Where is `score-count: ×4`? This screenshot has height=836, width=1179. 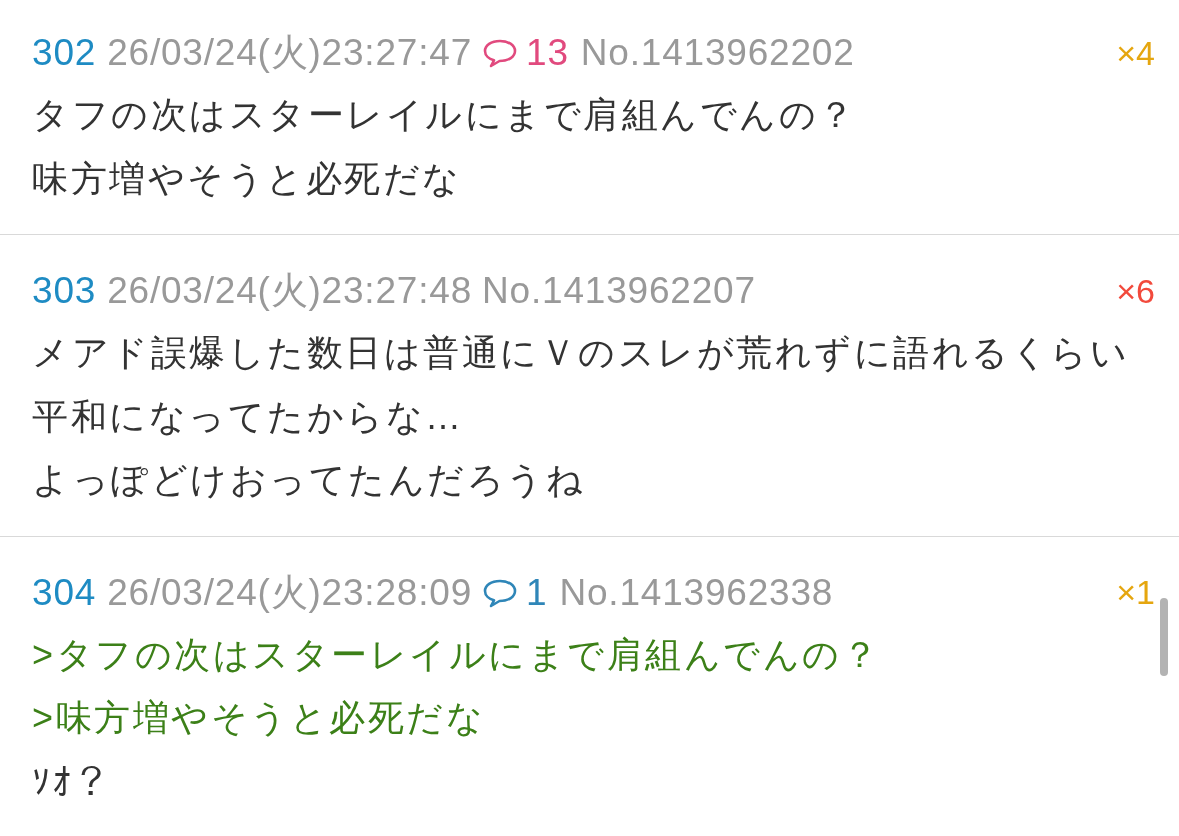 score-count: ×4 is located at coordinates (1135, 53).